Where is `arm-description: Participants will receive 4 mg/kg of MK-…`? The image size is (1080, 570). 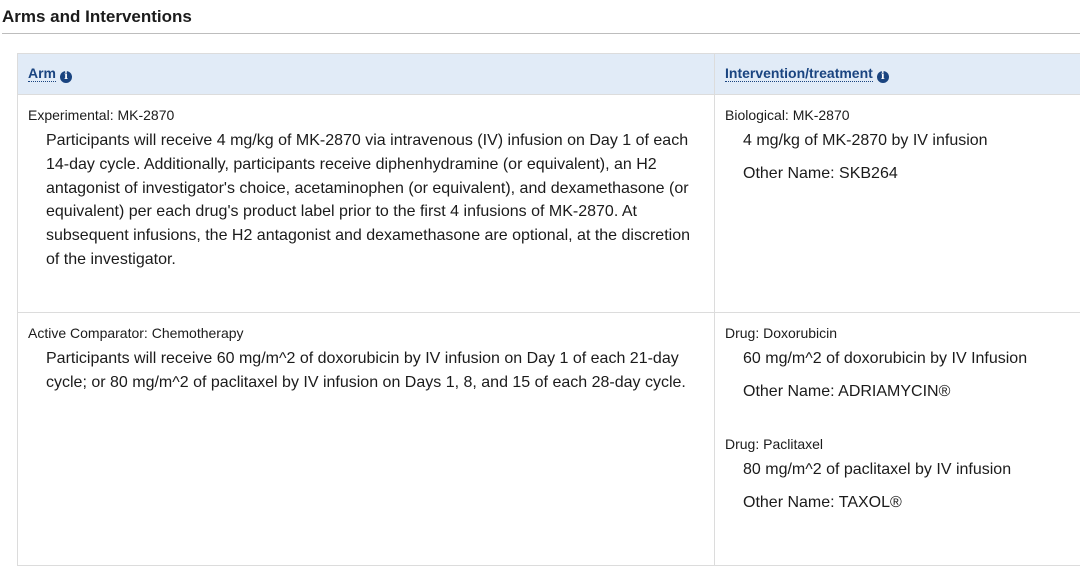 arm-description: Participants will receive 4 mg/kg of MK-… is located at coordinates (368, 200).